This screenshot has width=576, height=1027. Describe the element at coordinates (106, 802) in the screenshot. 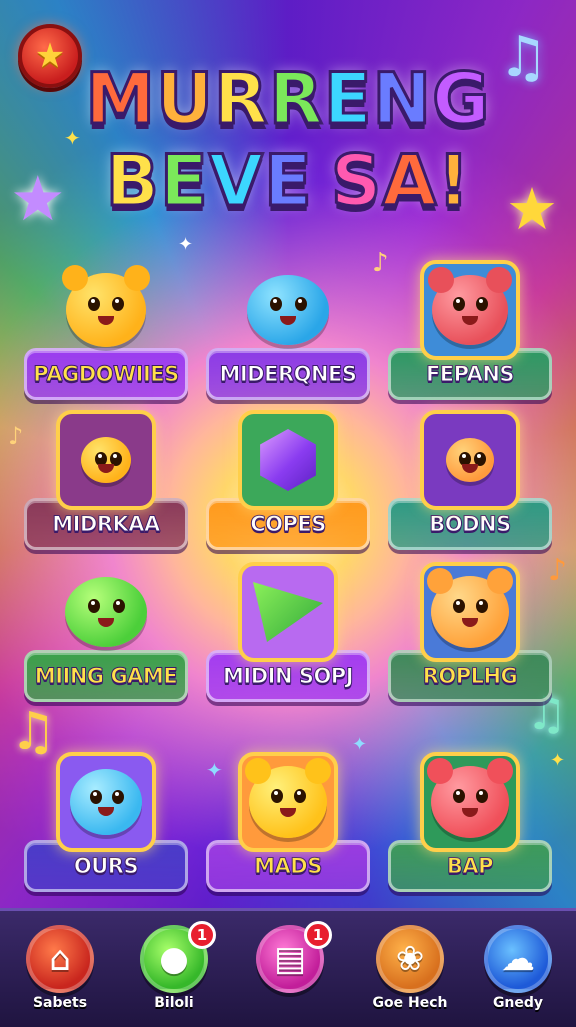

I see `blue-fish-icon` at that location.